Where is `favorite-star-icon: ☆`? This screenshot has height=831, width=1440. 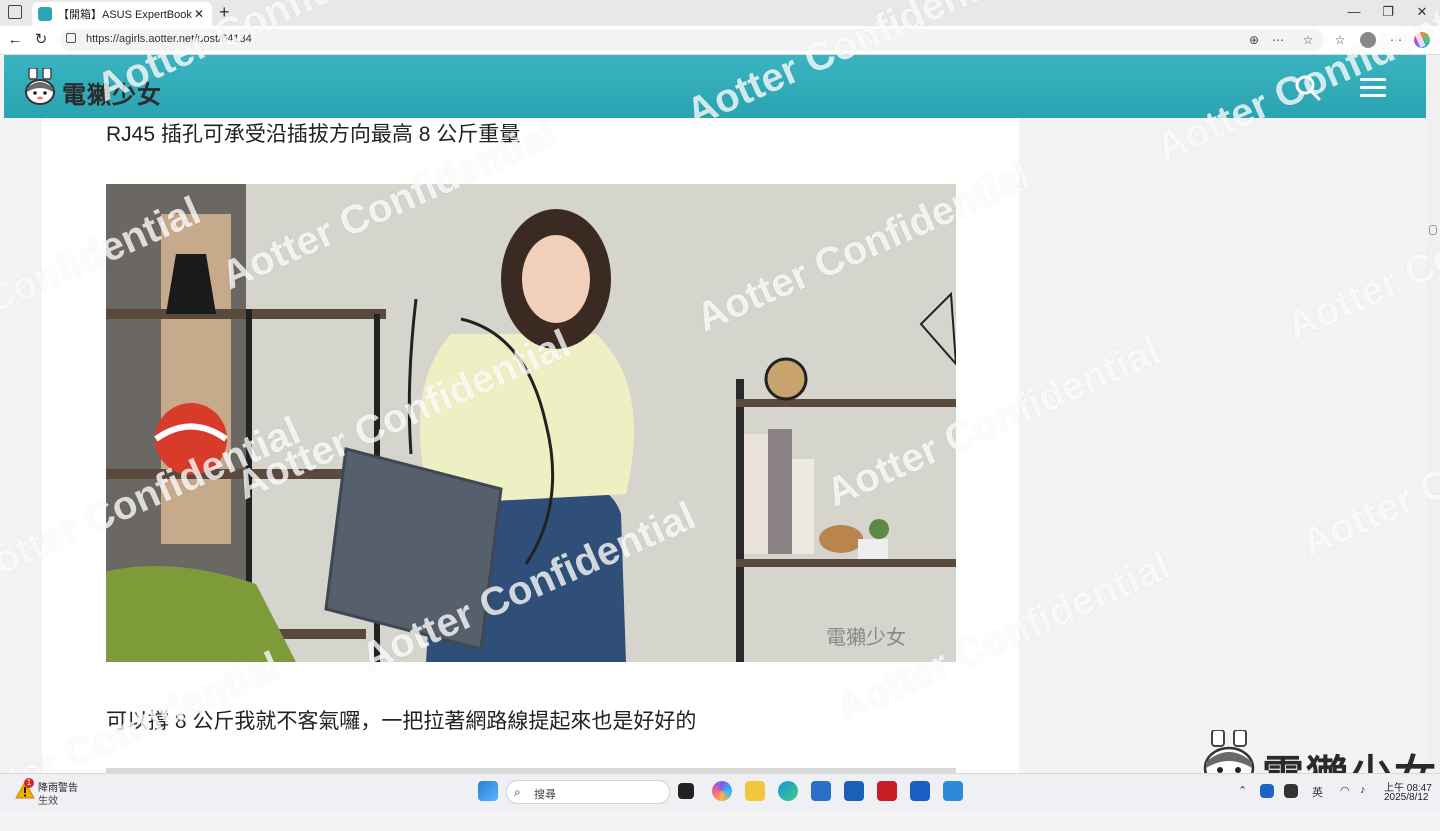 favorite-star-icon: ☆ is located at coordinates (1308, 40).